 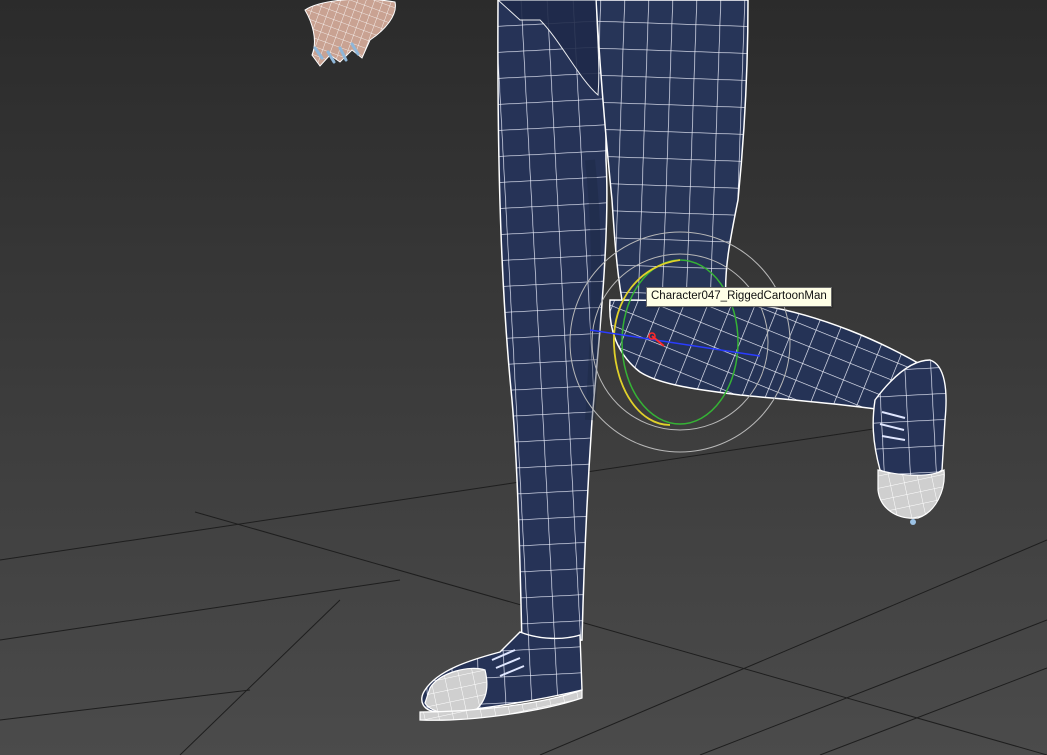 I want to click on tooltip-label: Character047_RiggedCartoonMan, so click(x=739, y=296).